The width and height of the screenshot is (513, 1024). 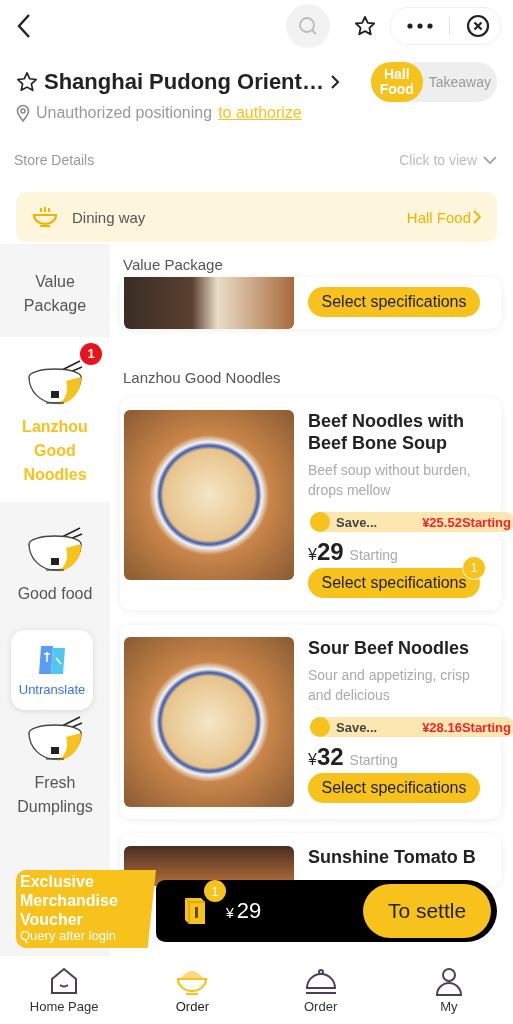 I want to click on person-icon, so click(x=448, y=981).